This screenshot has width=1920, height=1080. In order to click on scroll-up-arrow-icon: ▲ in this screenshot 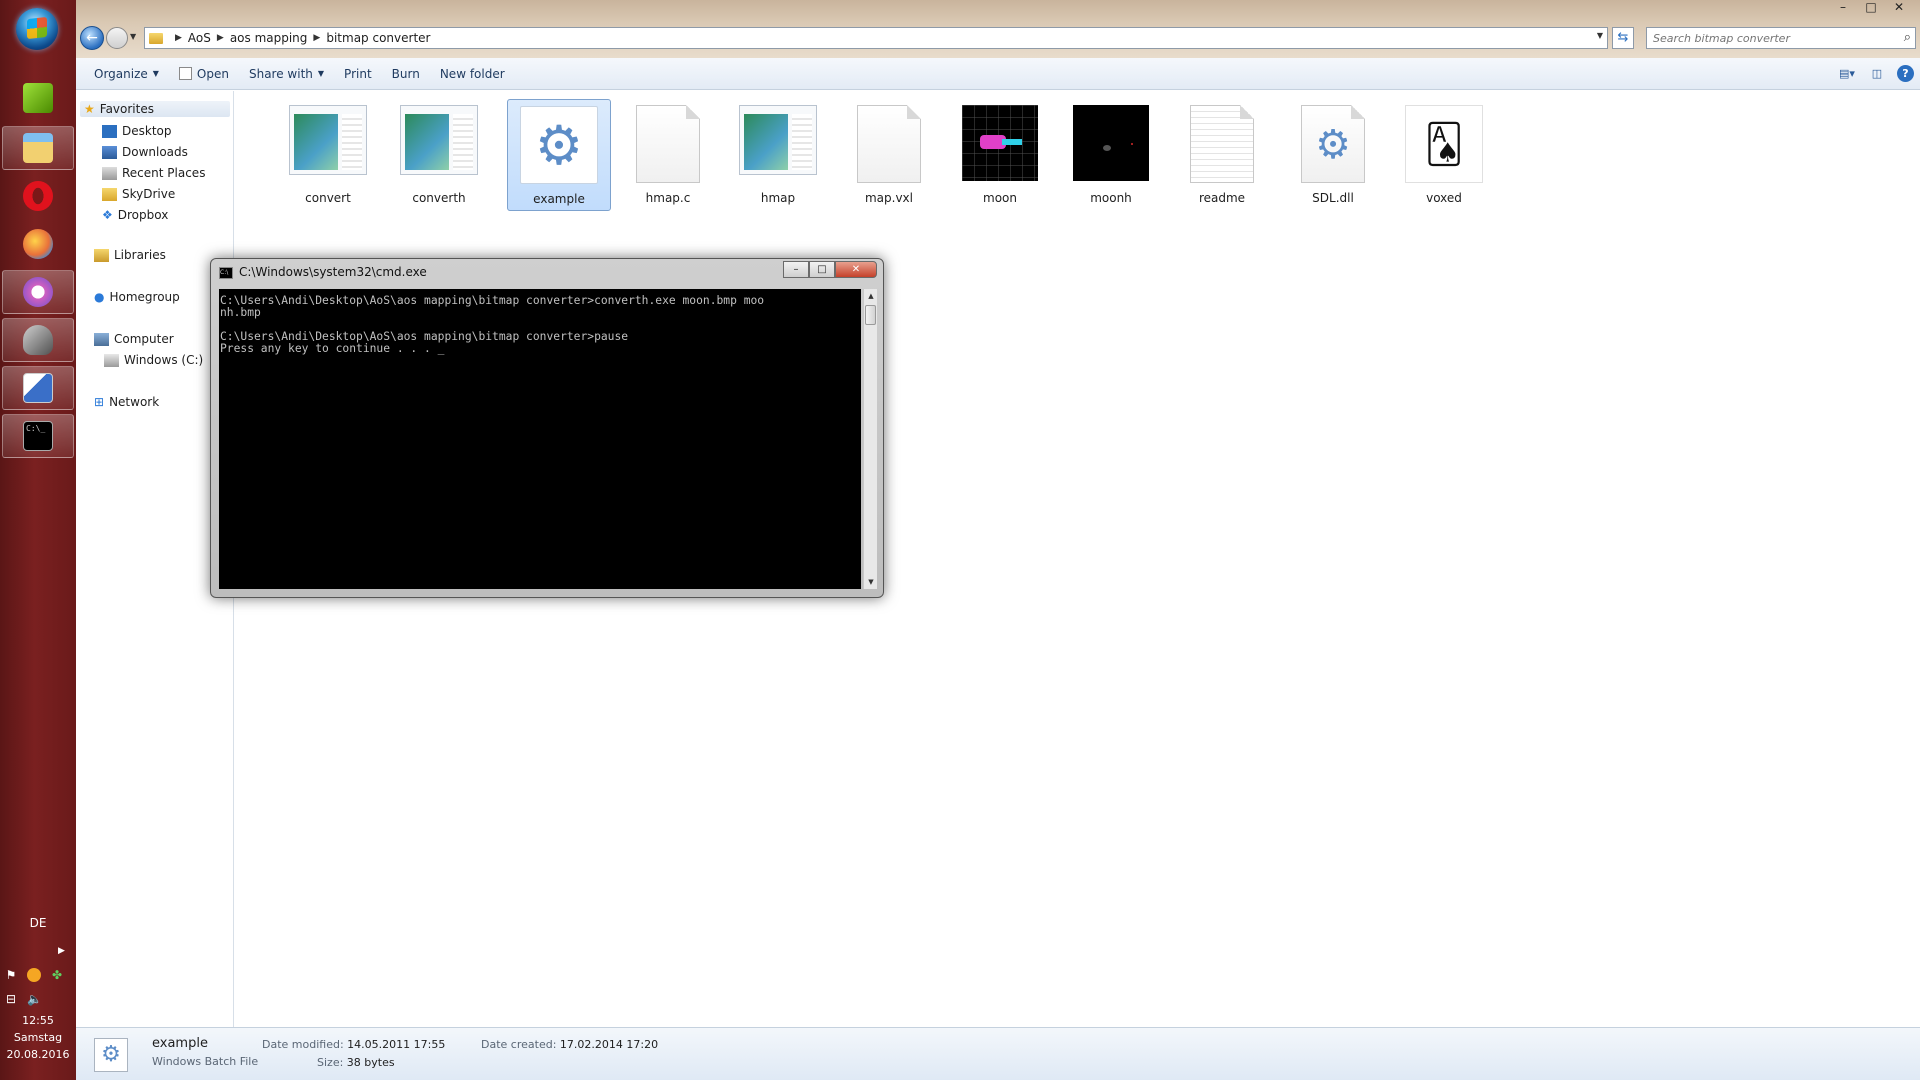, I will do `click(871, 296)`.